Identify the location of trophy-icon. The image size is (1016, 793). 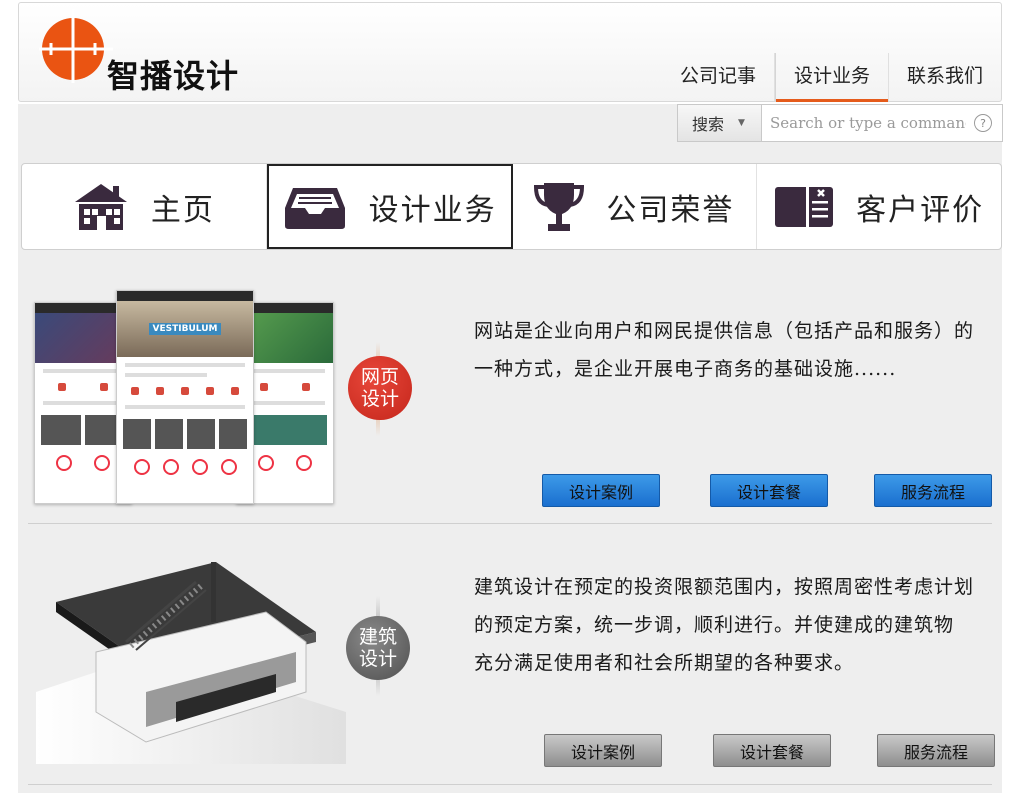
(559, 206).